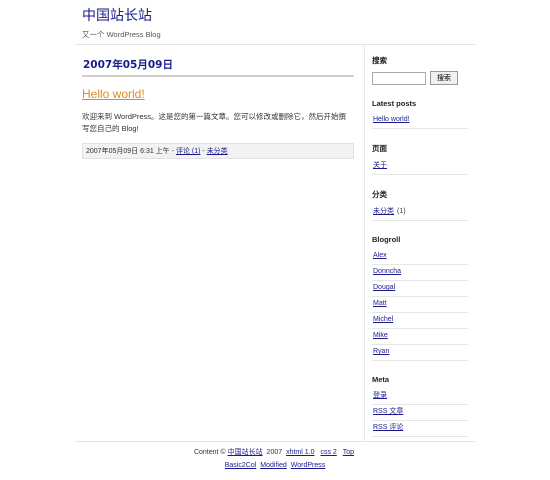 This screenshot has height=480, width=550. Describe the element at coordinates (112, 151) in the screenshot. I see `post-meta-date: 2007年05月09日` at that location.